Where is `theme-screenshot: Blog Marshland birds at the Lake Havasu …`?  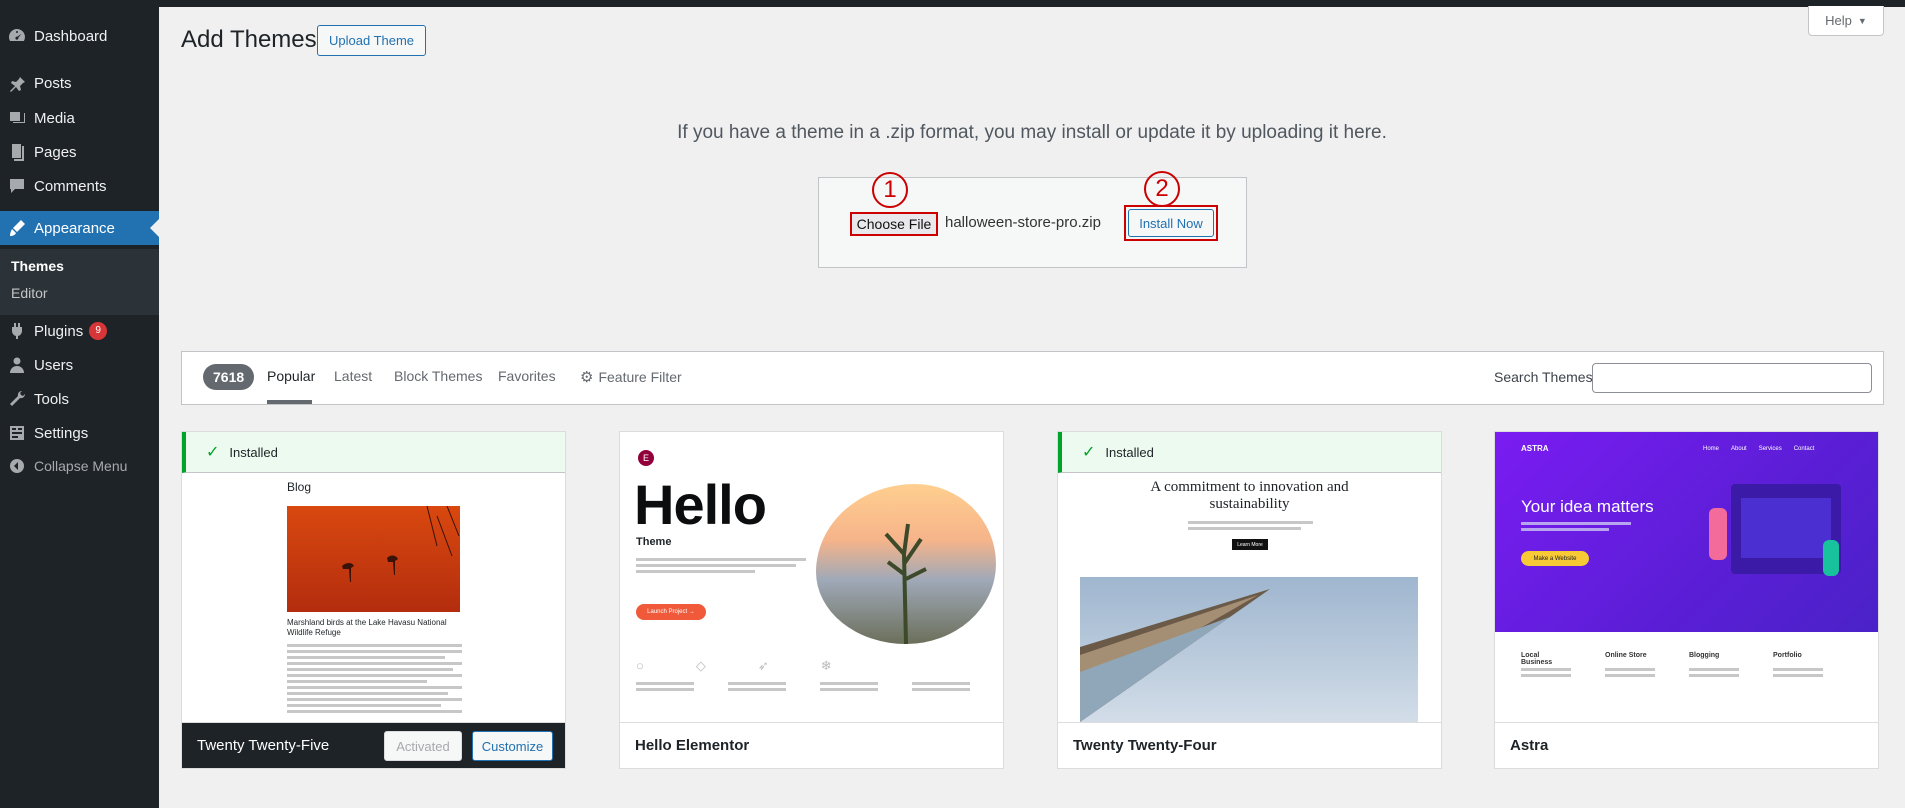
theme-screenshot: Blog Marshland birds at the Lake Havasu … is located at coordinates (373, 577).